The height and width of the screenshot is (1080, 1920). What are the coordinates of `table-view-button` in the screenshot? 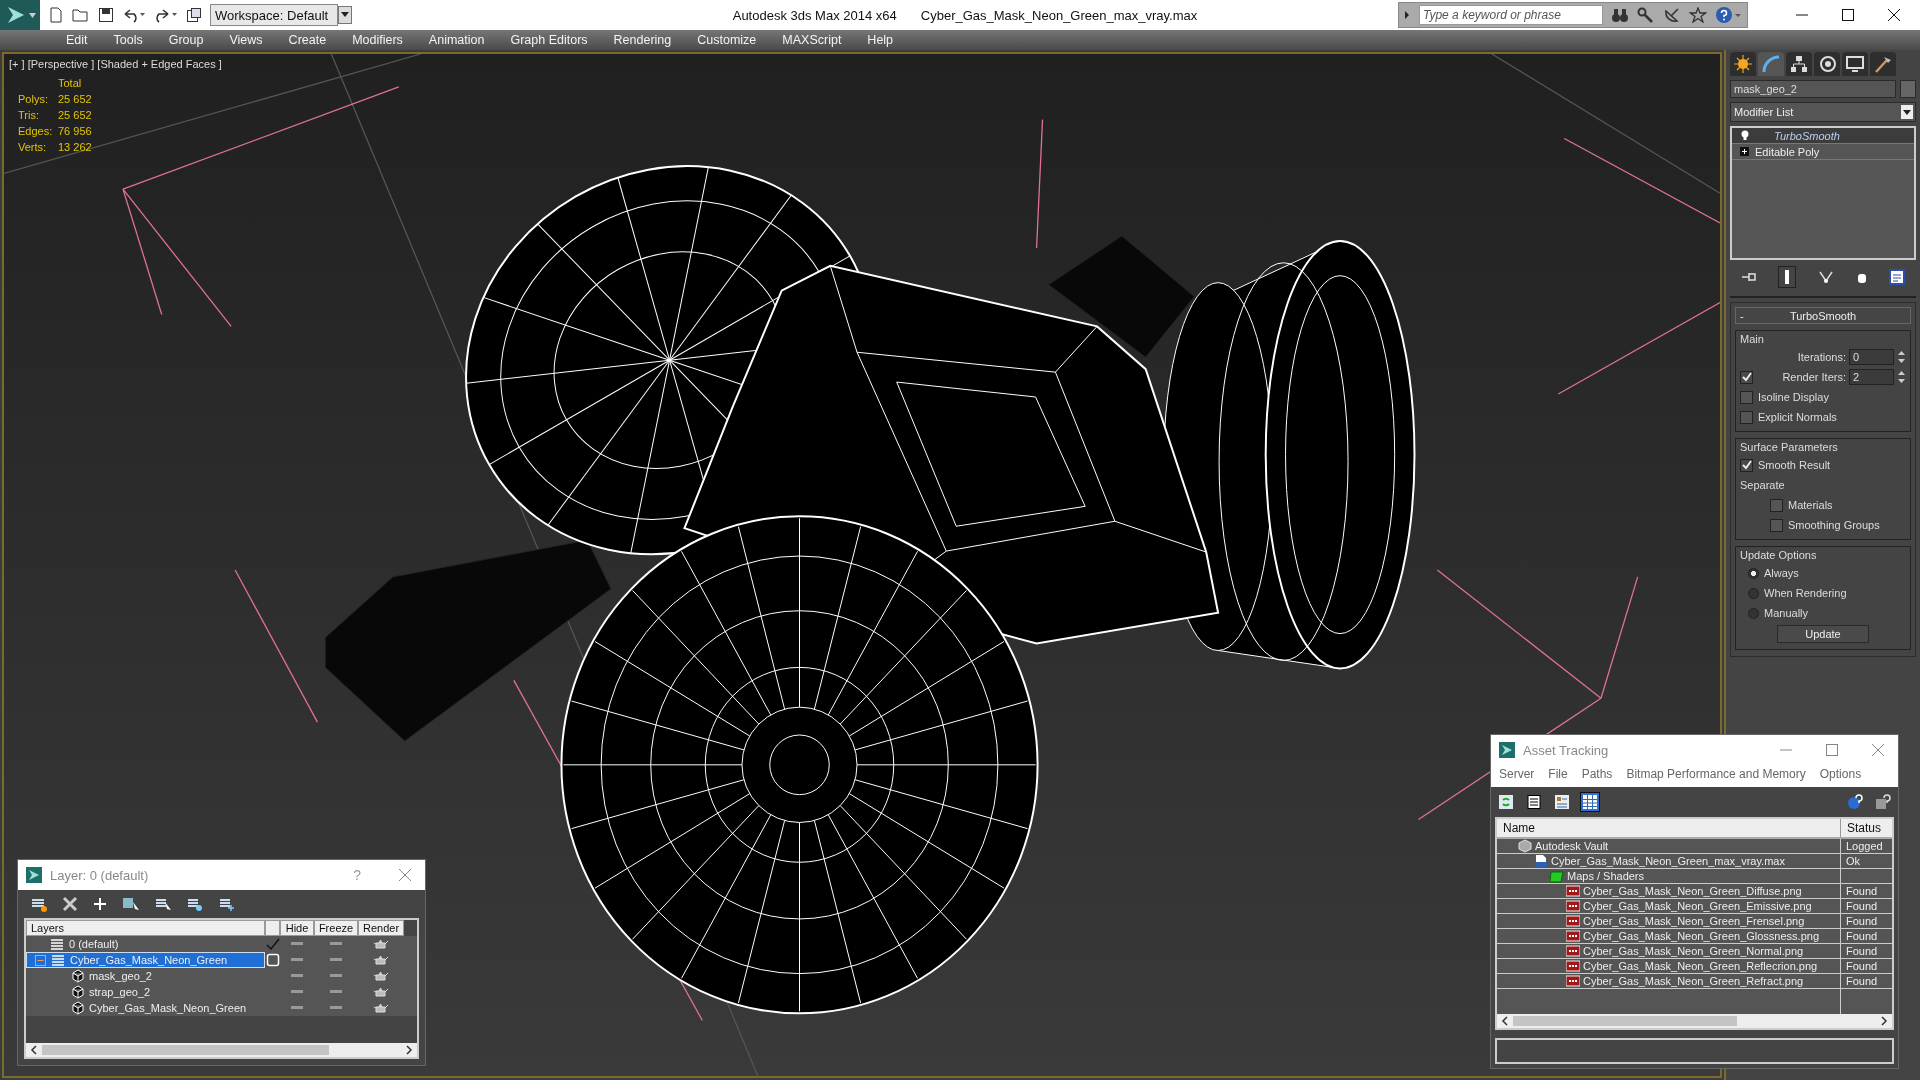 It's located at (1590, 802).